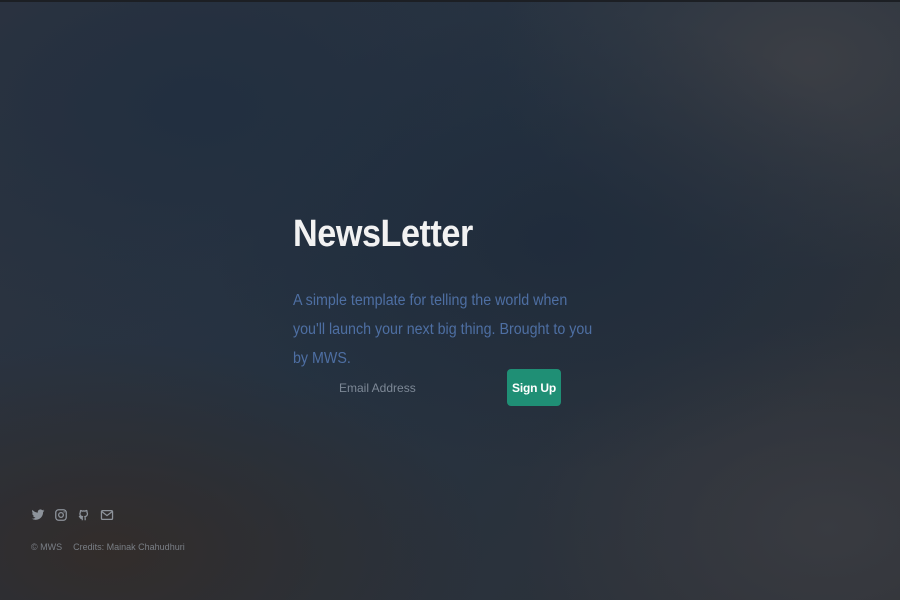 This screenshot has height=600, width=900. I want to click on top-border, so click(450, 1).